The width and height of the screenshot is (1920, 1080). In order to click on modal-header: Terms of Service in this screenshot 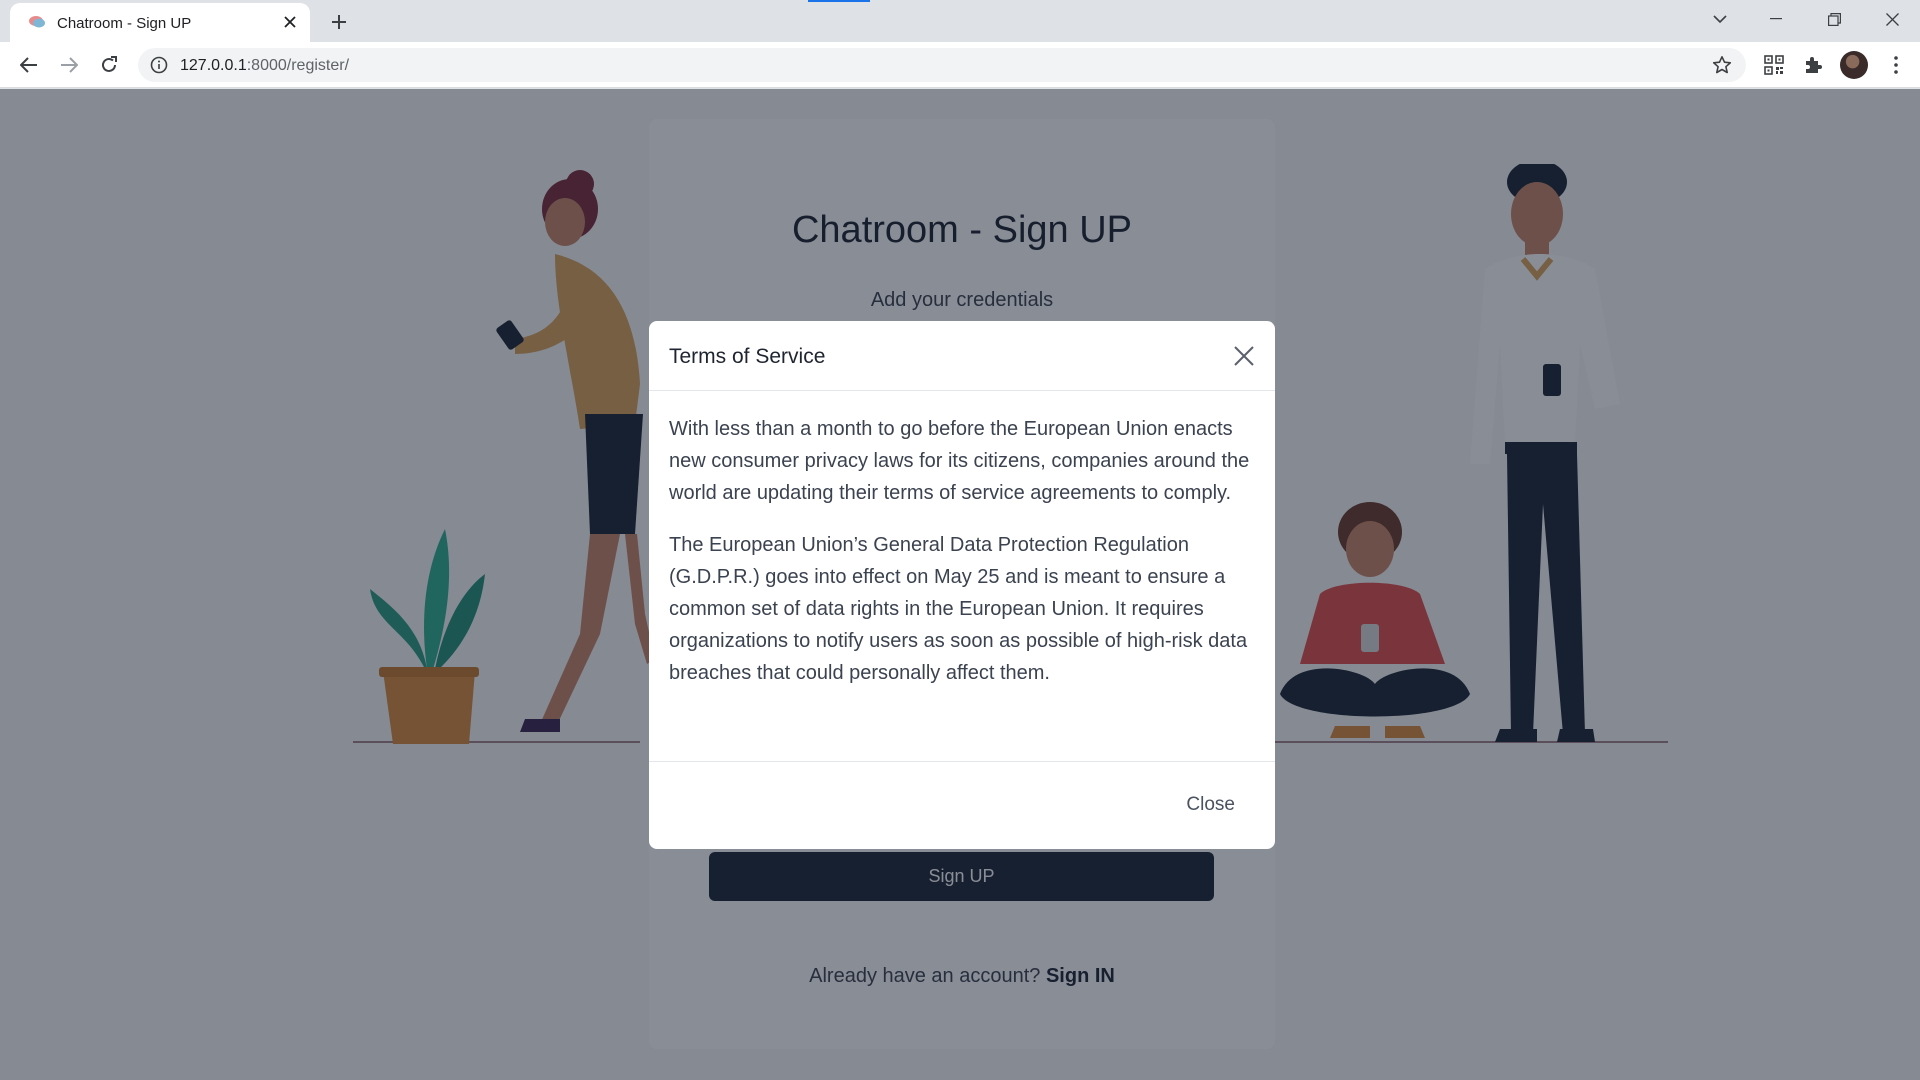, I will do `click(962, 356)`.